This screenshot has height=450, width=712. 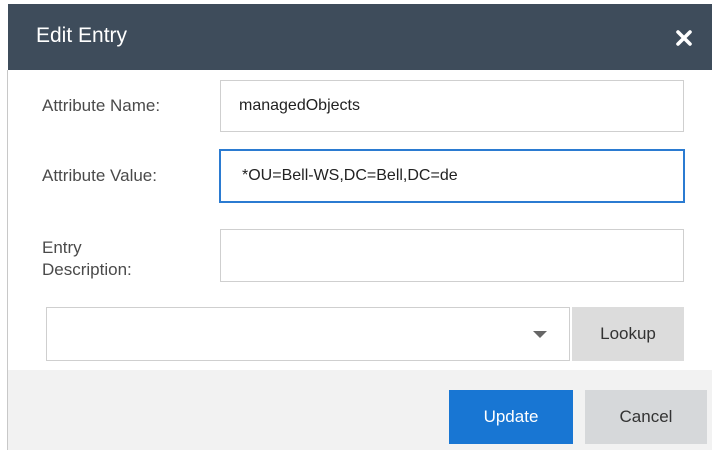 What do you see at coordinates (540, 334) in the screenshot?
I see `chevron-down-icon` at bounding box center [540, 334].